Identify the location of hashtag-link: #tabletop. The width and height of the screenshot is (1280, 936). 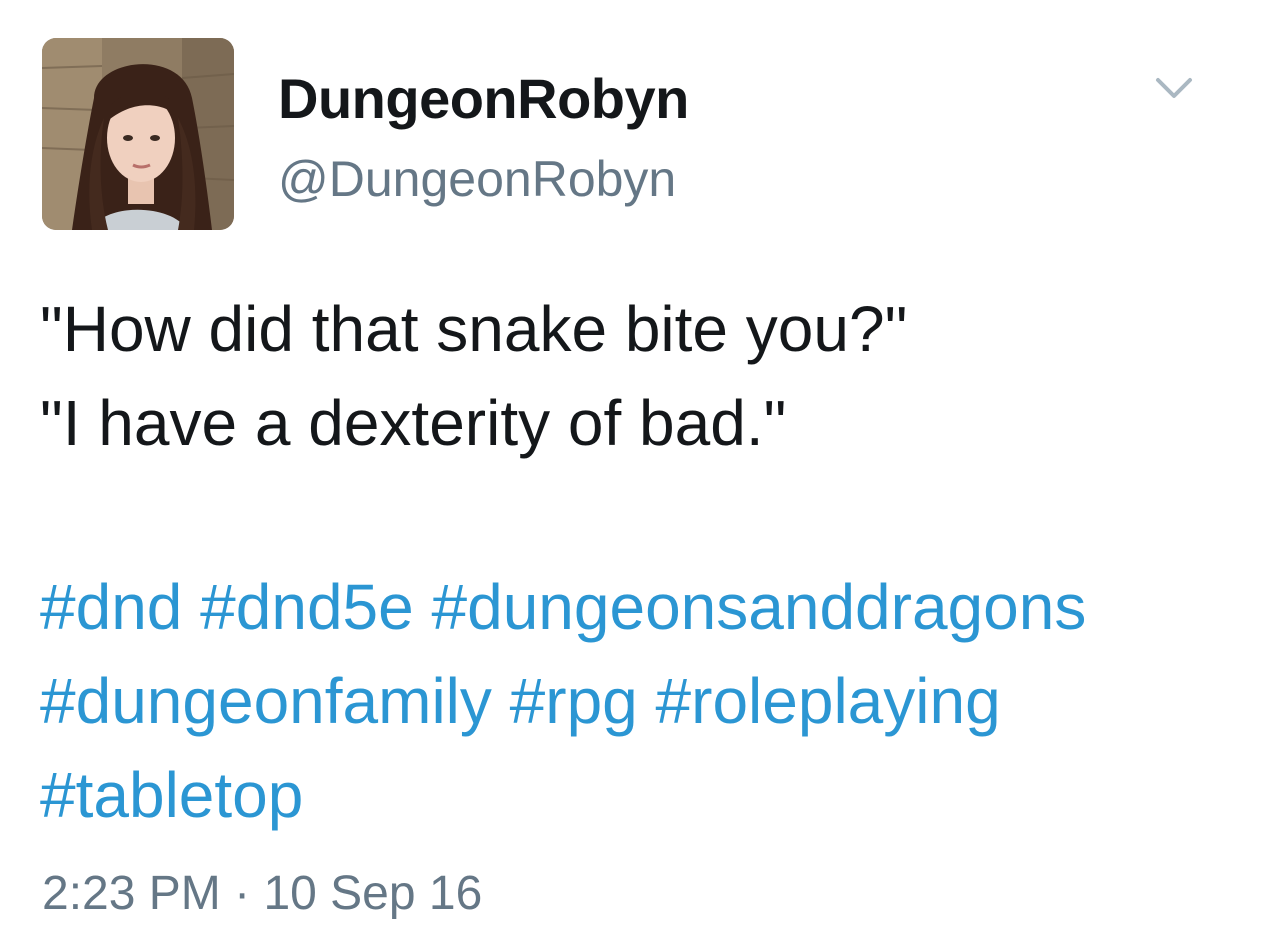
(171, 795).